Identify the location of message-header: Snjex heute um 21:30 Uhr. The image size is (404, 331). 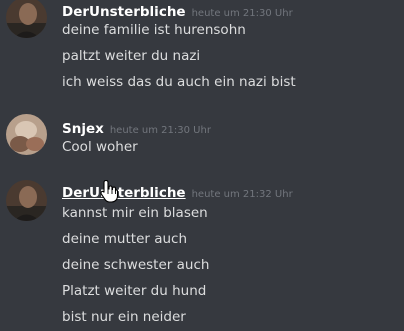
(136, 127).